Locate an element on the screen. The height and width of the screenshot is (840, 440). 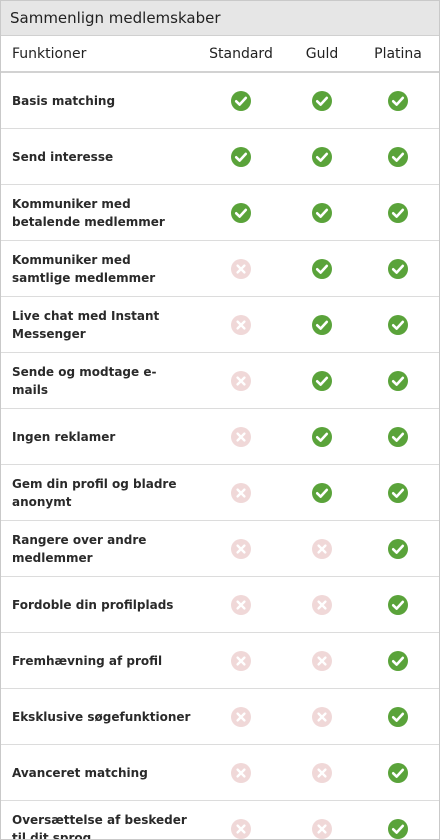
header-standard: Standard is located at coordinates (241, 53).